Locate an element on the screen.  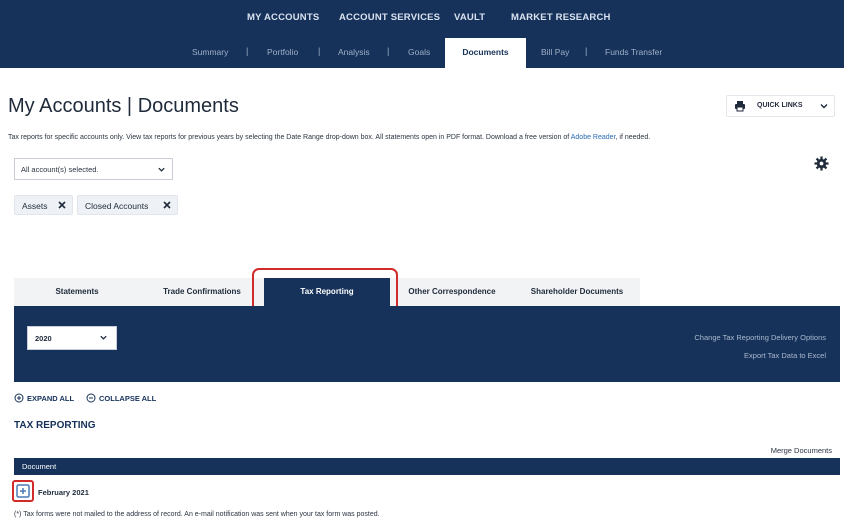
subnav-portfolio: Portfolio is located at coordinates (282, 52).